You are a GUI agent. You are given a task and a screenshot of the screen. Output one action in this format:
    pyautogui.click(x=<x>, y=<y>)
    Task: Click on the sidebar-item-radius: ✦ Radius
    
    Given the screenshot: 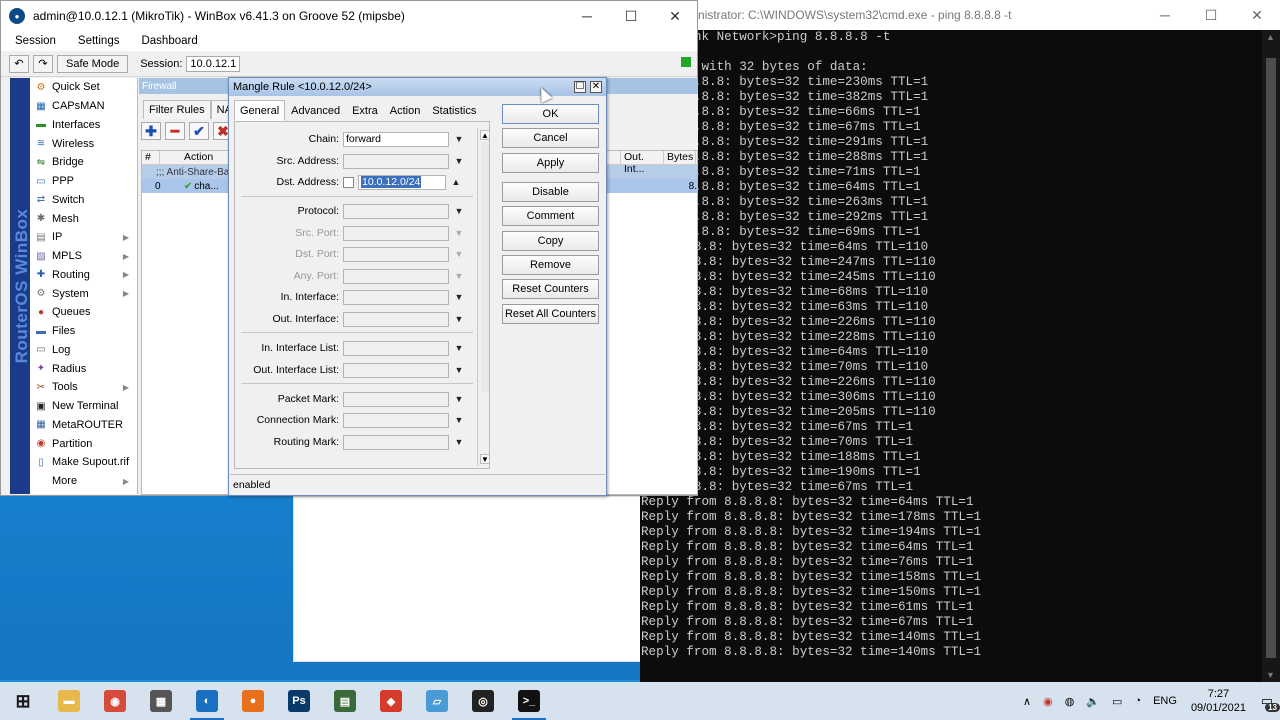 What is the action you would take?
    pyautogui.click(x=83, y=368)
    